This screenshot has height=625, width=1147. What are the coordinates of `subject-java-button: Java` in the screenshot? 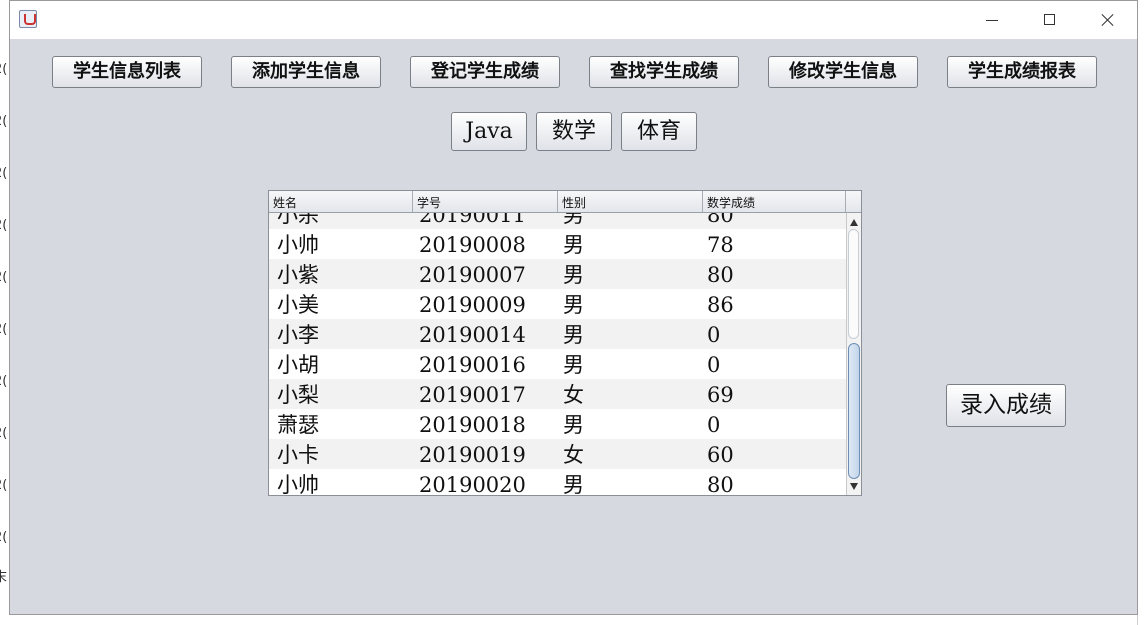 It's located at (489, 131).